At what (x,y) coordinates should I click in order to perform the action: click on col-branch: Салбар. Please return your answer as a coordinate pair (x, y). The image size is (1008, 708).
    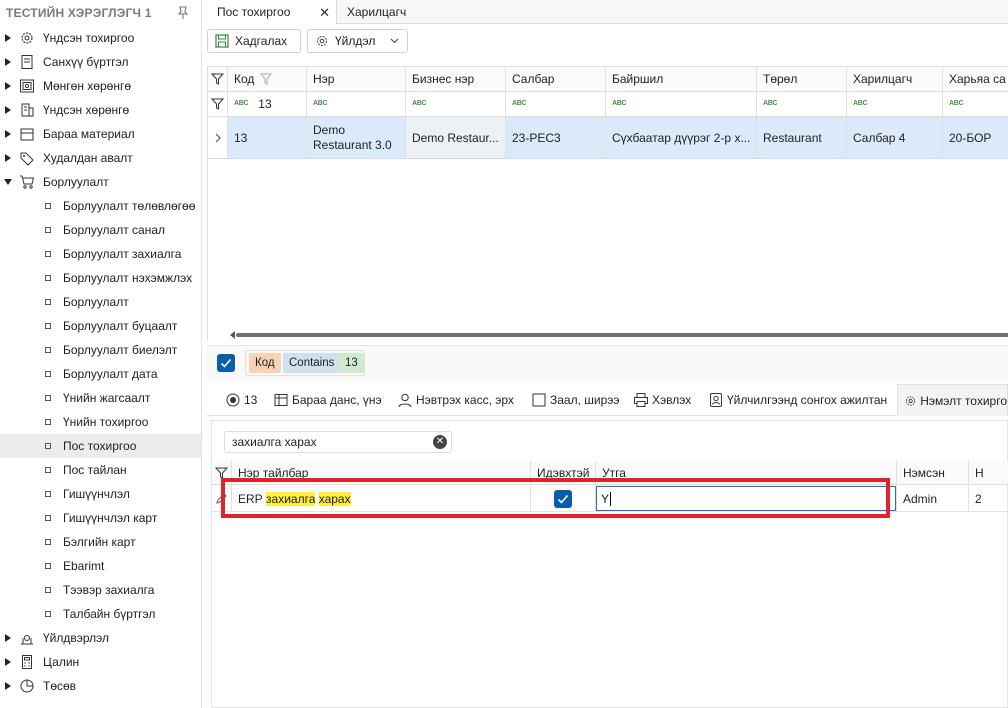
    Looking at the image, I should click on (556, 79).